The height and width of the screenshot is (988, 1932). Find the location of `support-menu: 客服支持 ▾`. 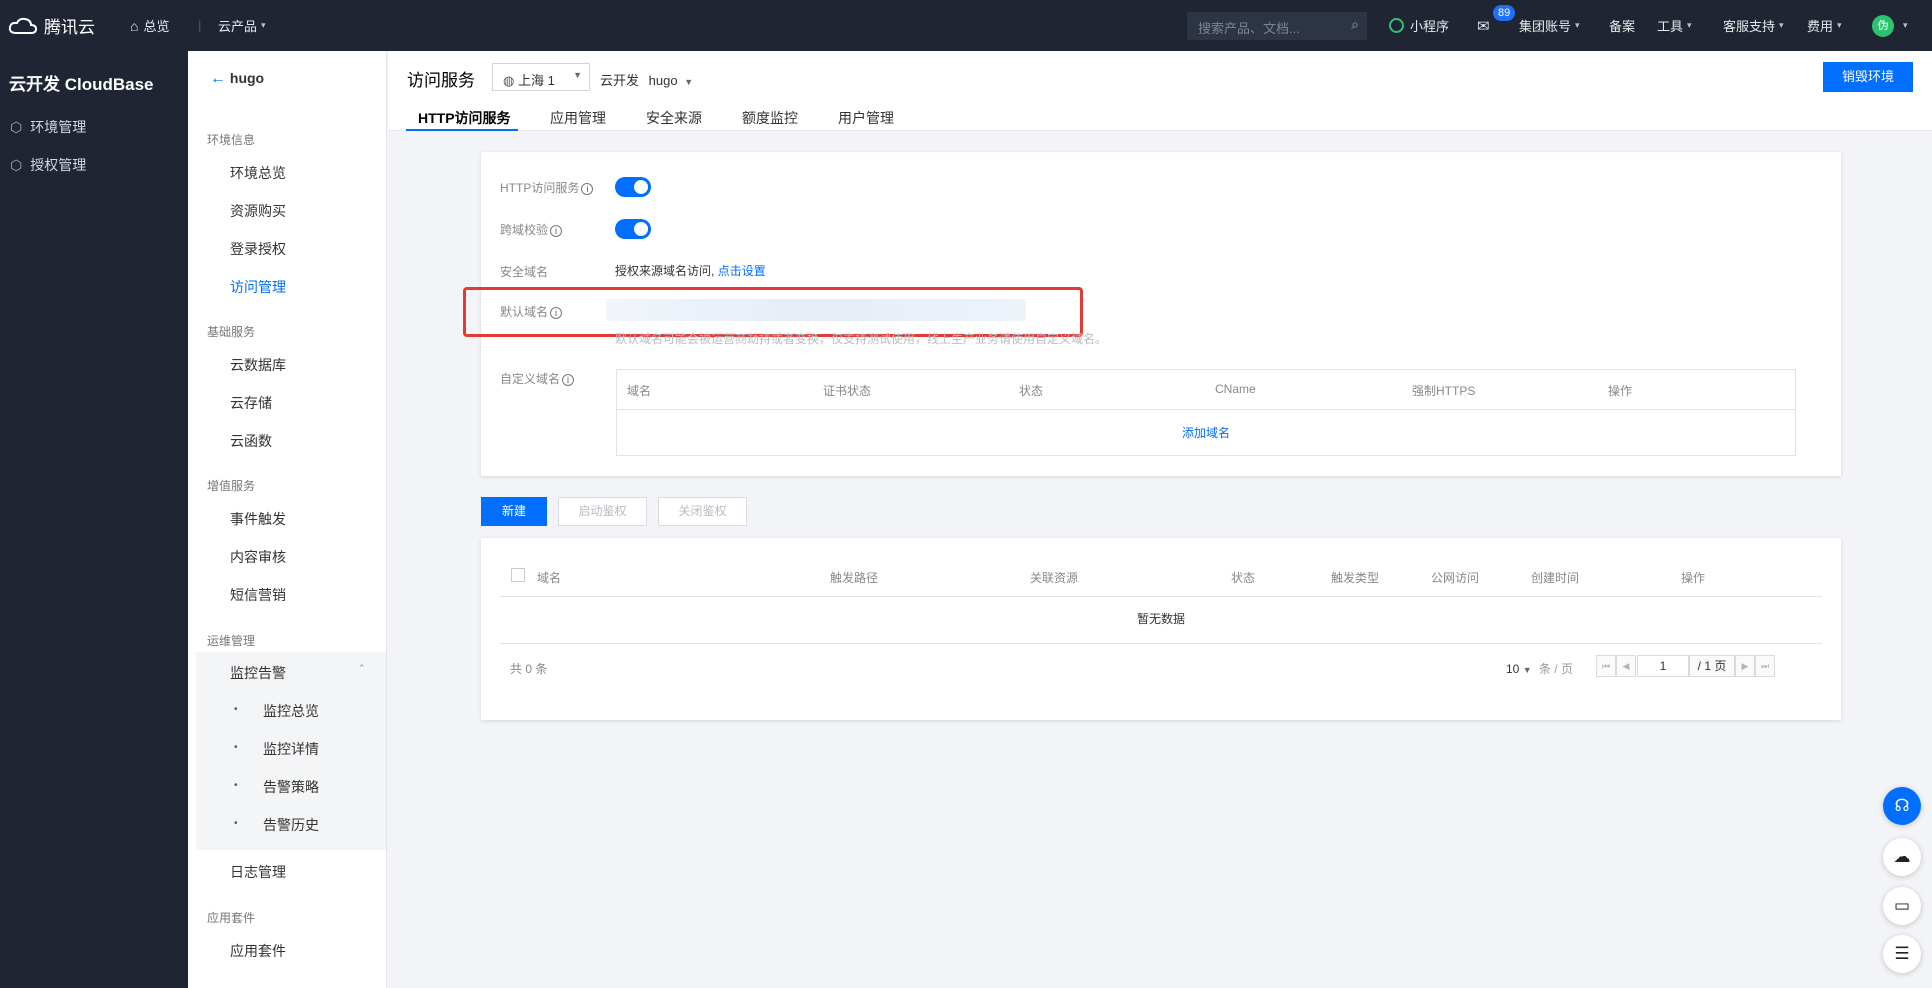

support-menu: 客服支持 ▾ is located at coordinates (1753, 25).